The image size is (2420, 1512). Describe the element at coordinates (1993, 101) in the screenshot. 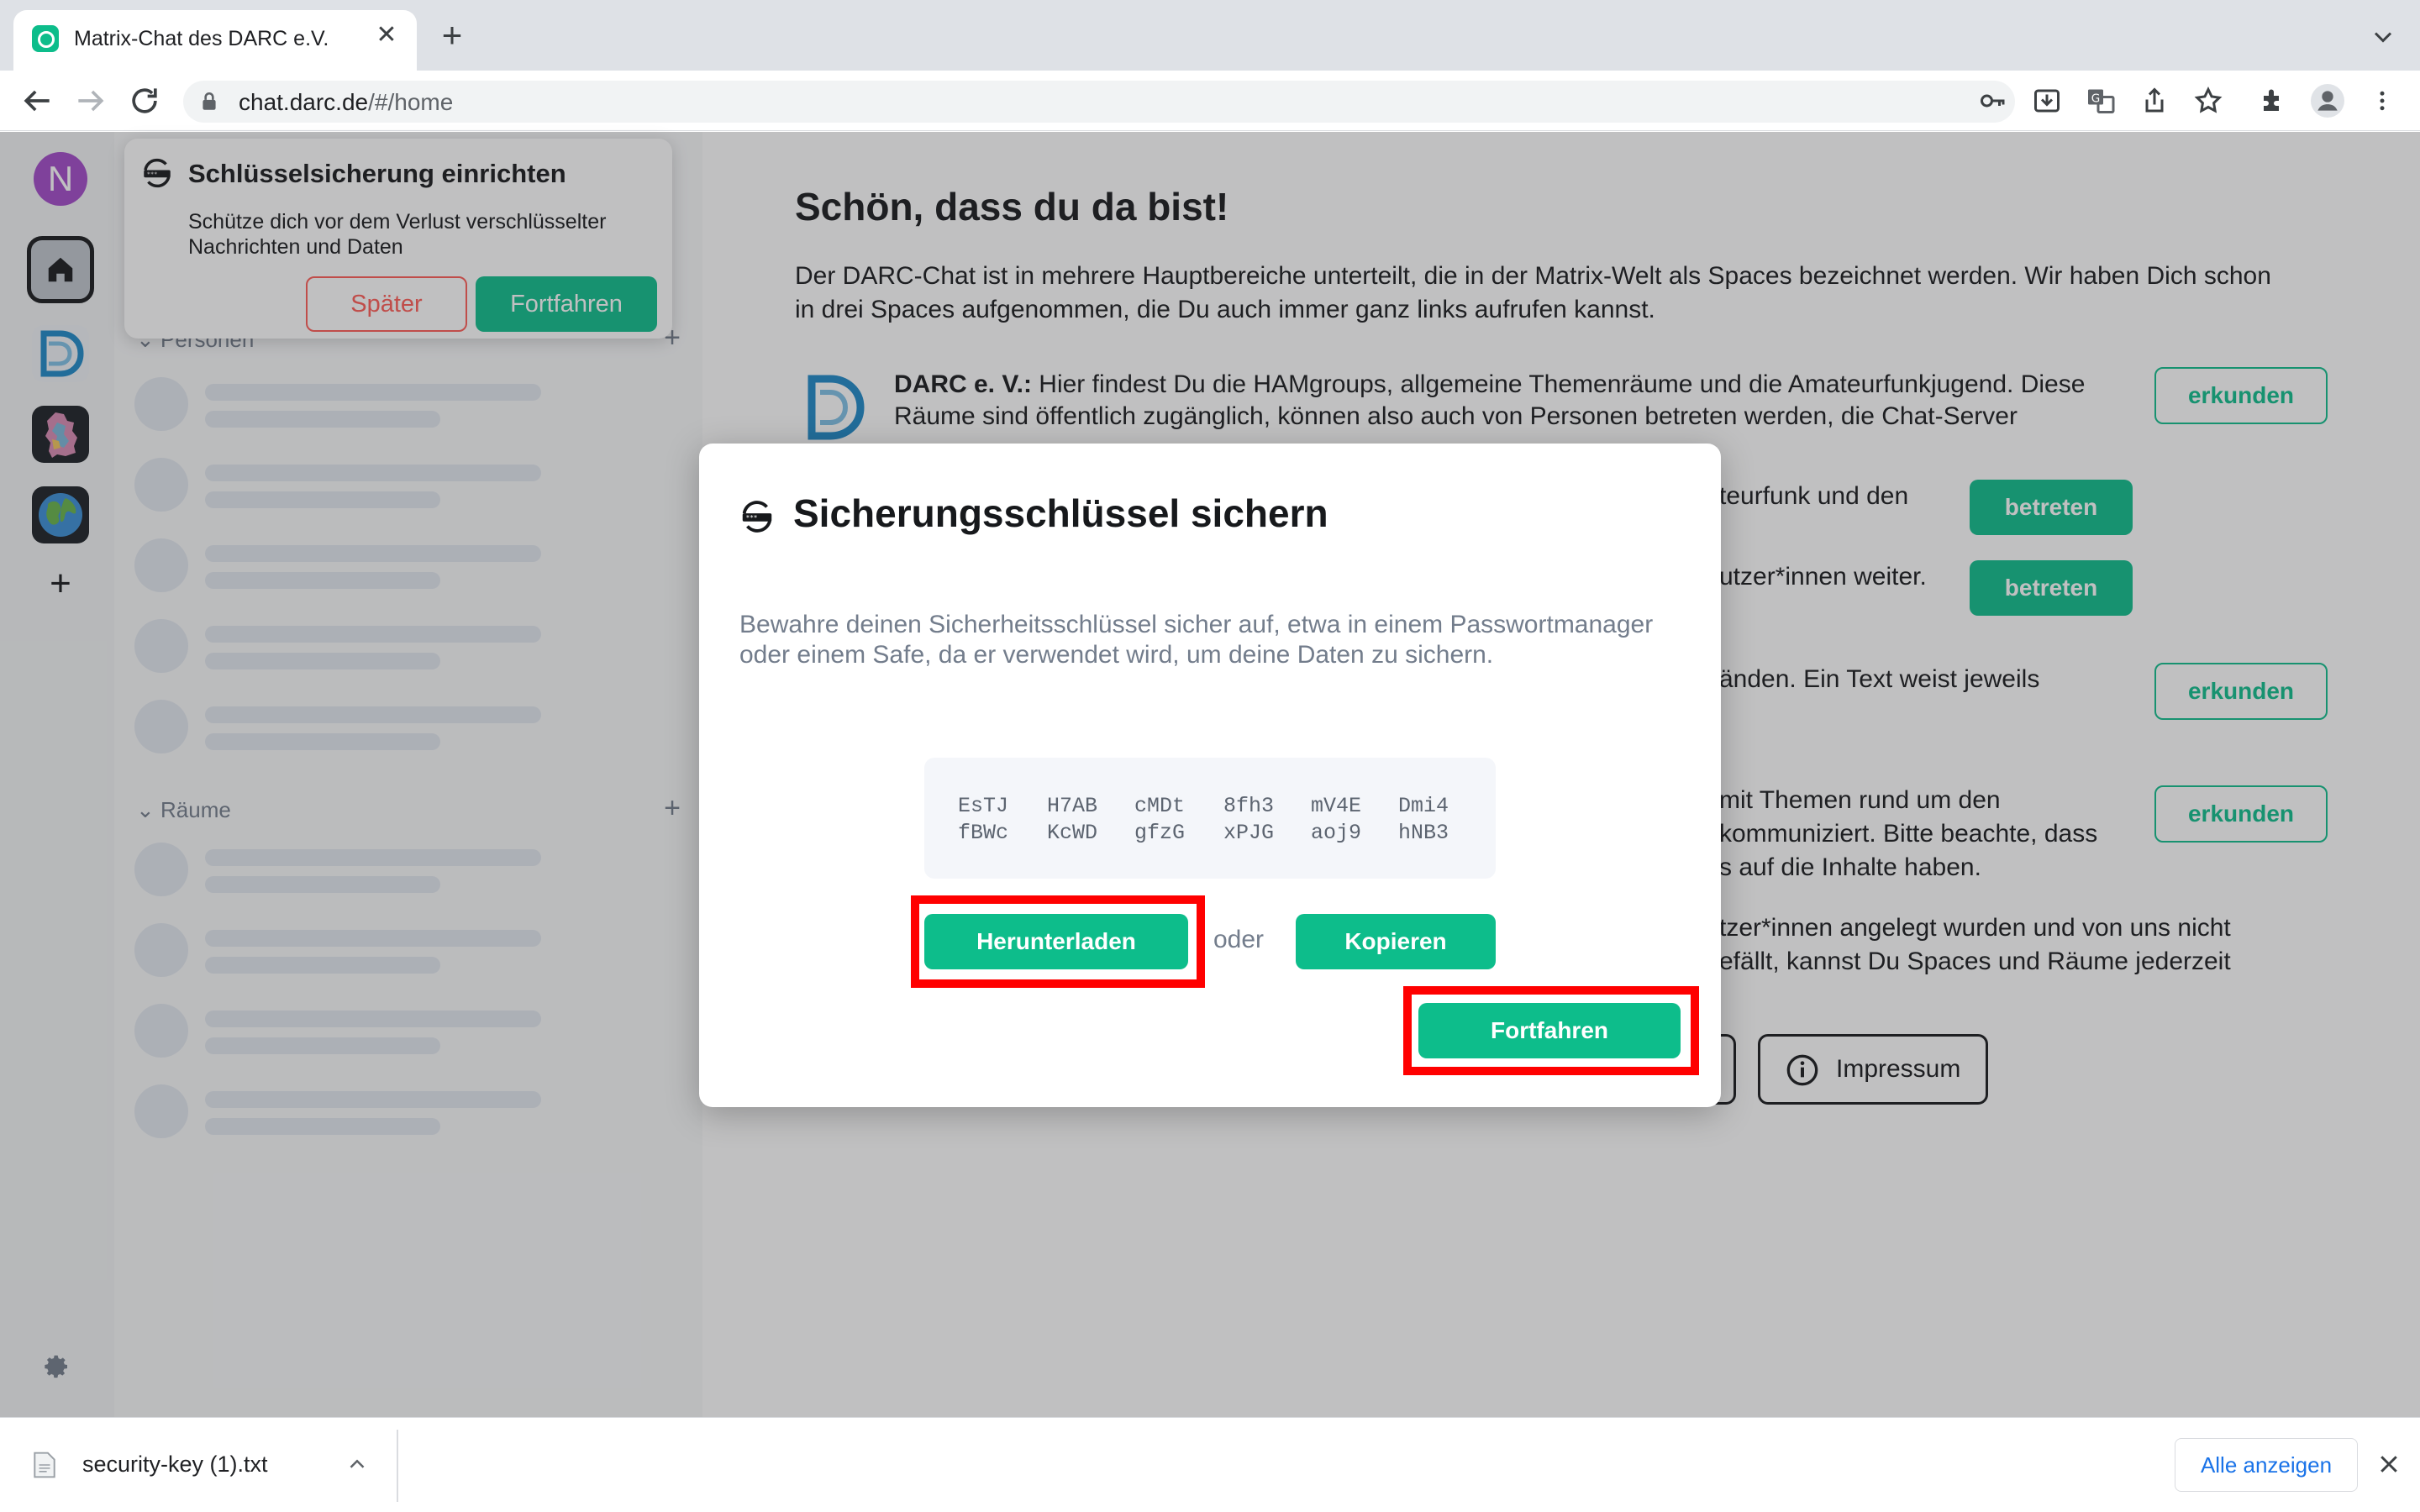

I see `password-key-icon` at that location.